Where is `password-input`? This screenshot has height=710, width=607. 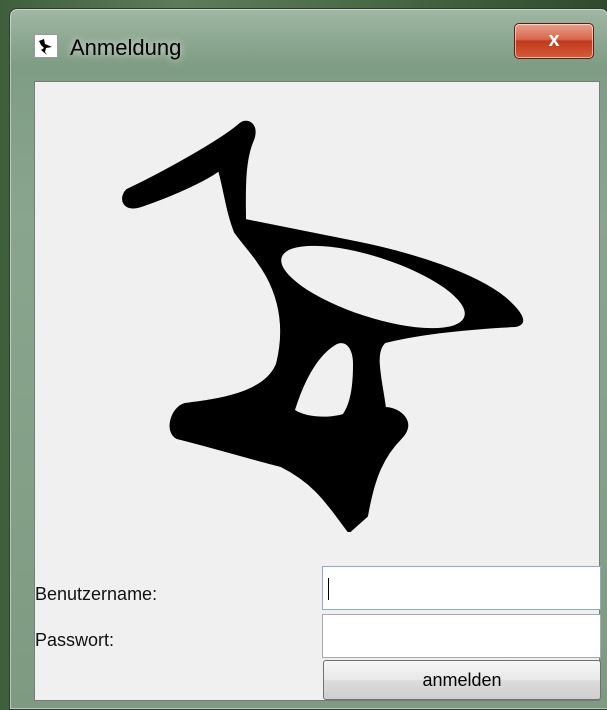
password-input is located at coordinates (461, 636).